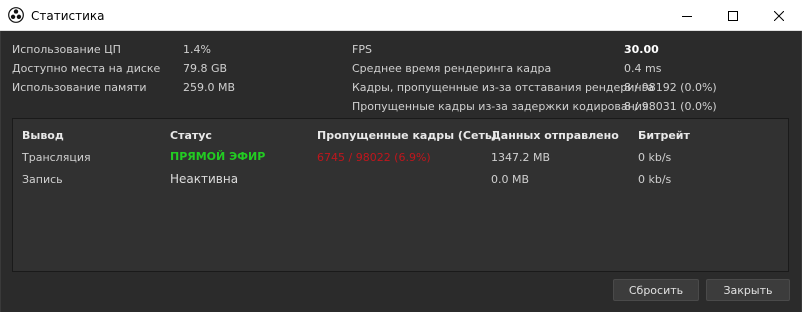 The image size is (802, 312). Describe the element at coordinates (407, 135) in the screenshot. I see `header-dropped-frames: Пропущенные кадры (Сеть)` at that location.